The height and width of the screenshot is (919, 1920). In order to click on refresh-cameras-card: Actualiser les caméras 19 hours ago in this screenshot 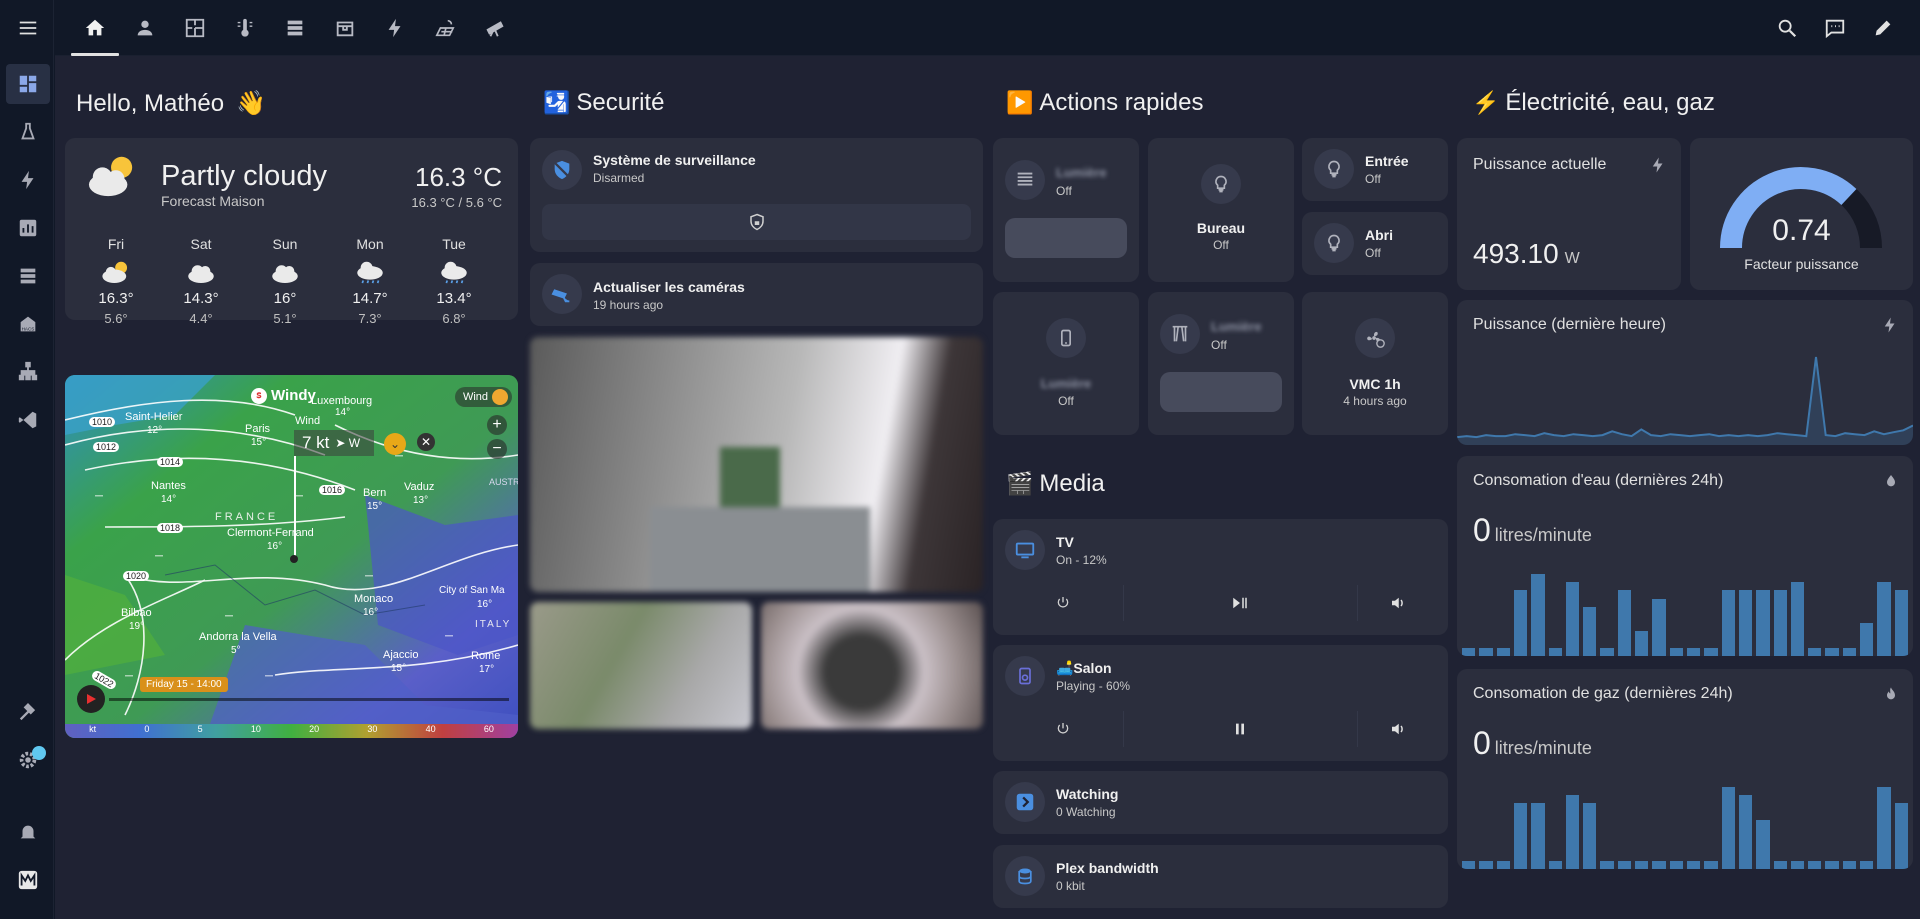, I will do `click(756, 294)`.